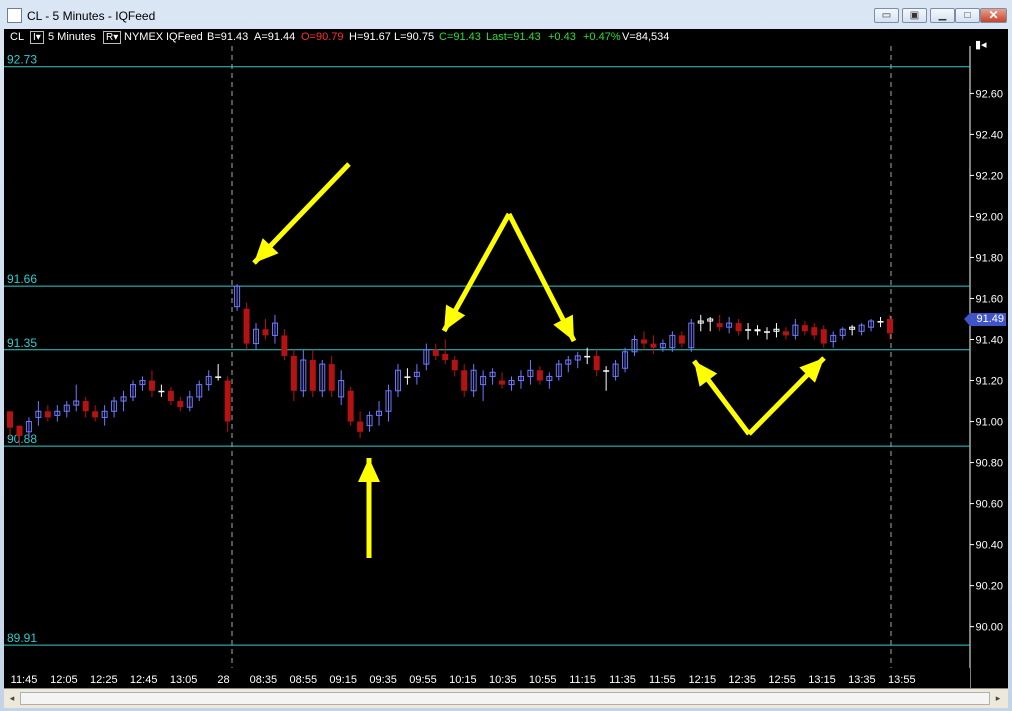  I want to click on close-value: C=91.43, so click(460, 37).